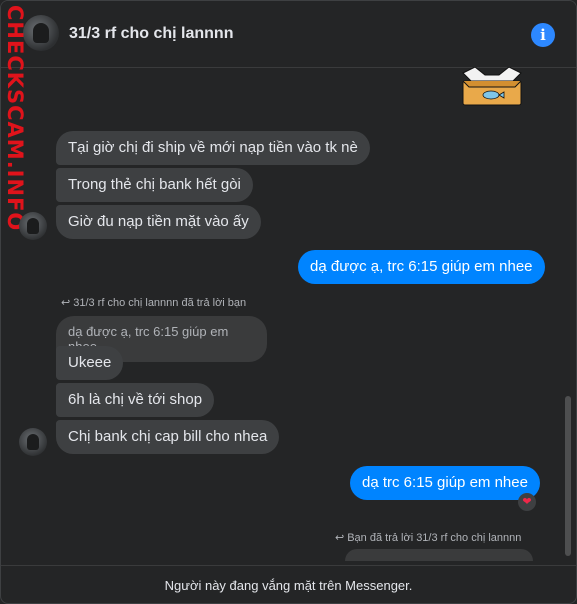  I want to click on quoted-message-partial, so click(439, 555).